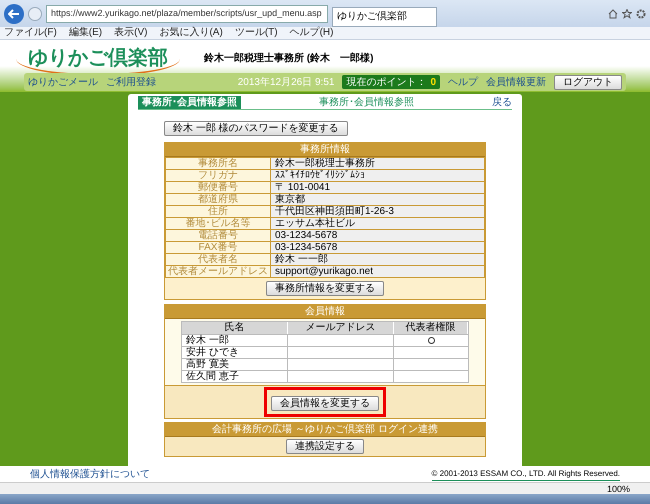 This screenshot has width=650, height=504. Describe the element at coordinates (618, 489) in the screenshot. I see `zoom-level: 100%` at that location.